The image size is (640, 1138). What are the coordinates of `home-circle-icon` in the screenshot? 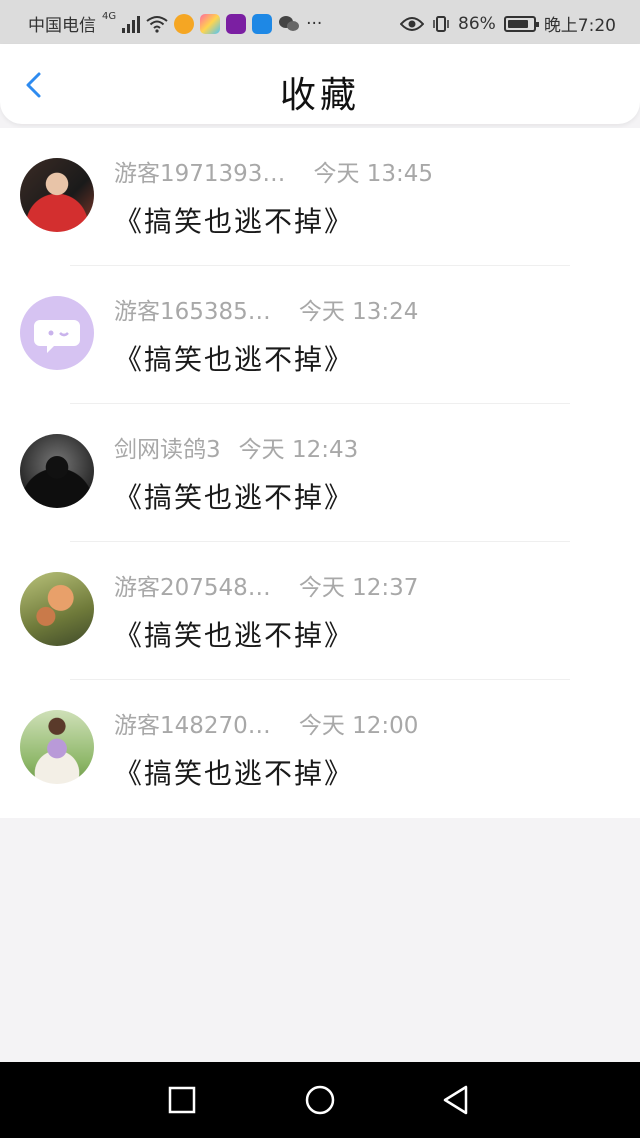 It's located at (320, 1100).